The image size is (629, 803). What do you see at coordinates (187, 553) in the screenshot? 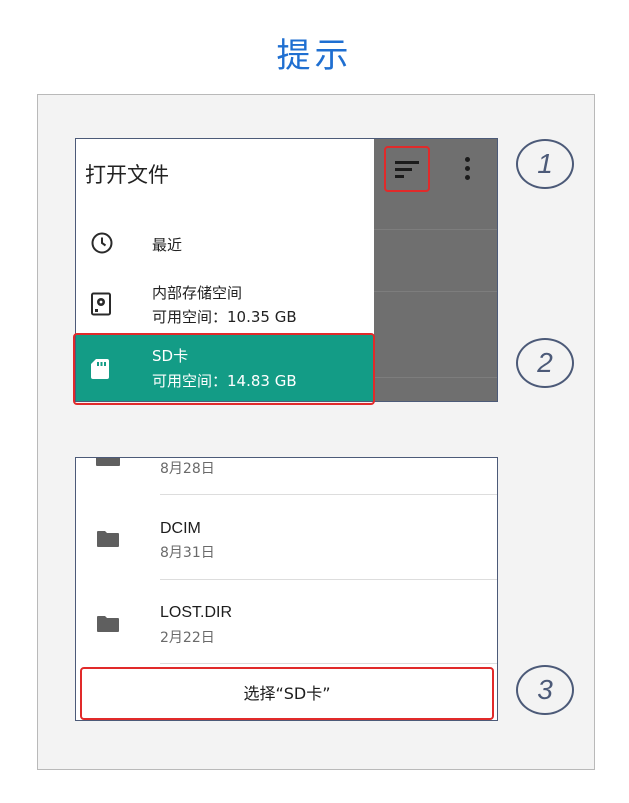
I see `file-date: 8月31日` at bounding box center [187, 553].